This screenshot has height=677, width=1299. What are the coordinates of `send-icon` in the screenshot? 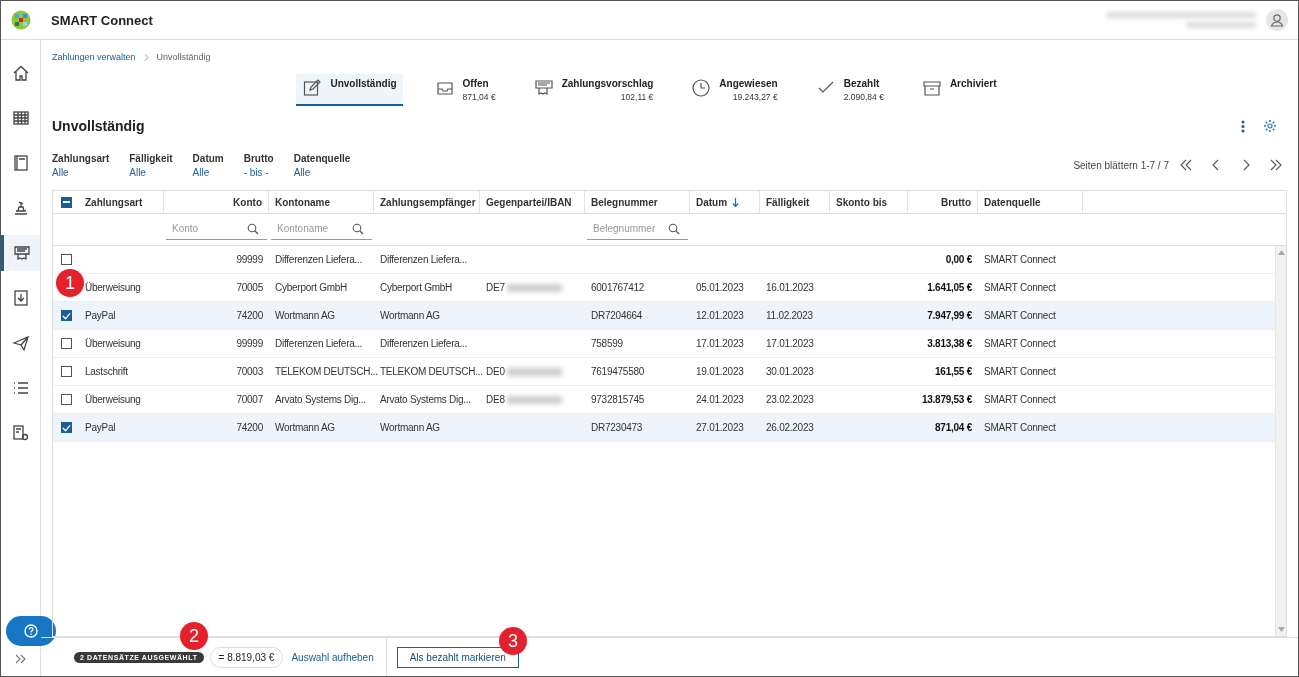 It's located at (20, 343).